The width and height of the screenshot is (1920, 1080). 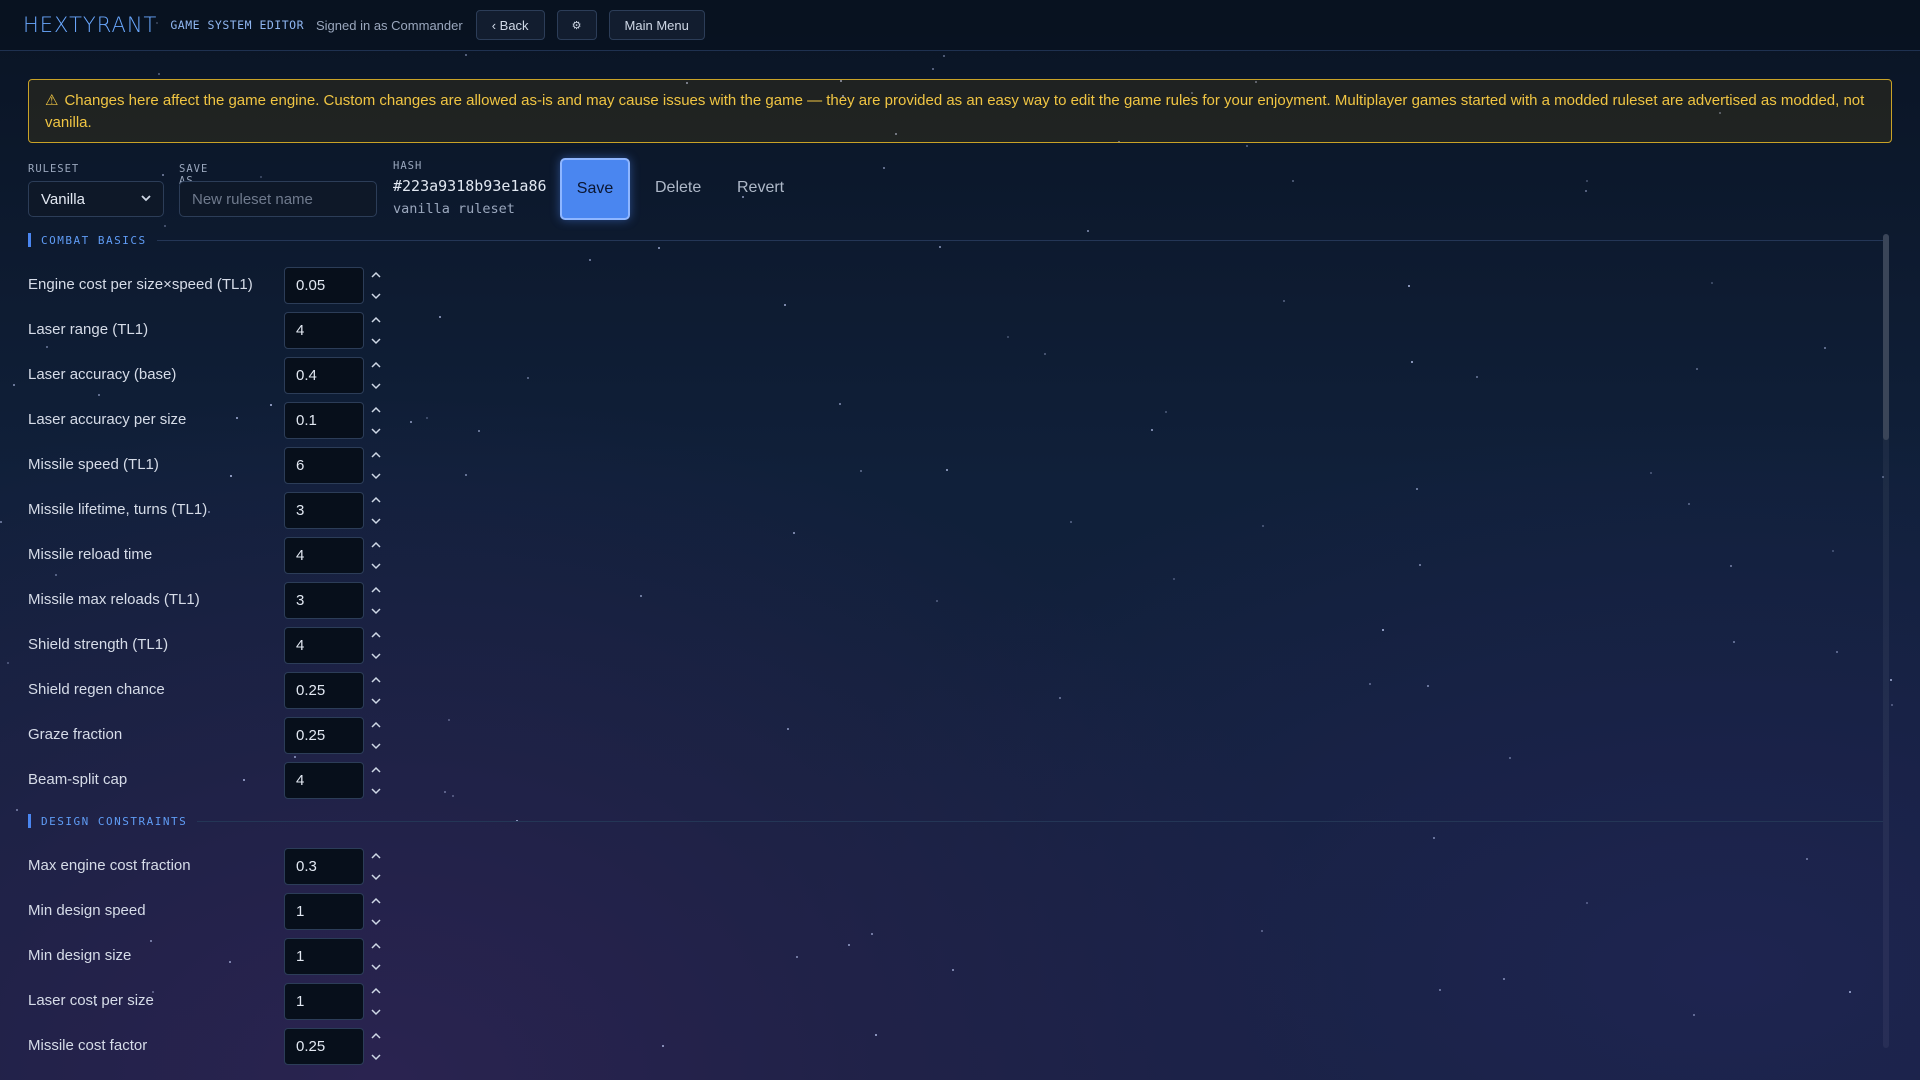 What do you see at coordinates (75, 734) in the screenshot?
I see `setting-label: Graze fraction` at bounding box center [75, 734].